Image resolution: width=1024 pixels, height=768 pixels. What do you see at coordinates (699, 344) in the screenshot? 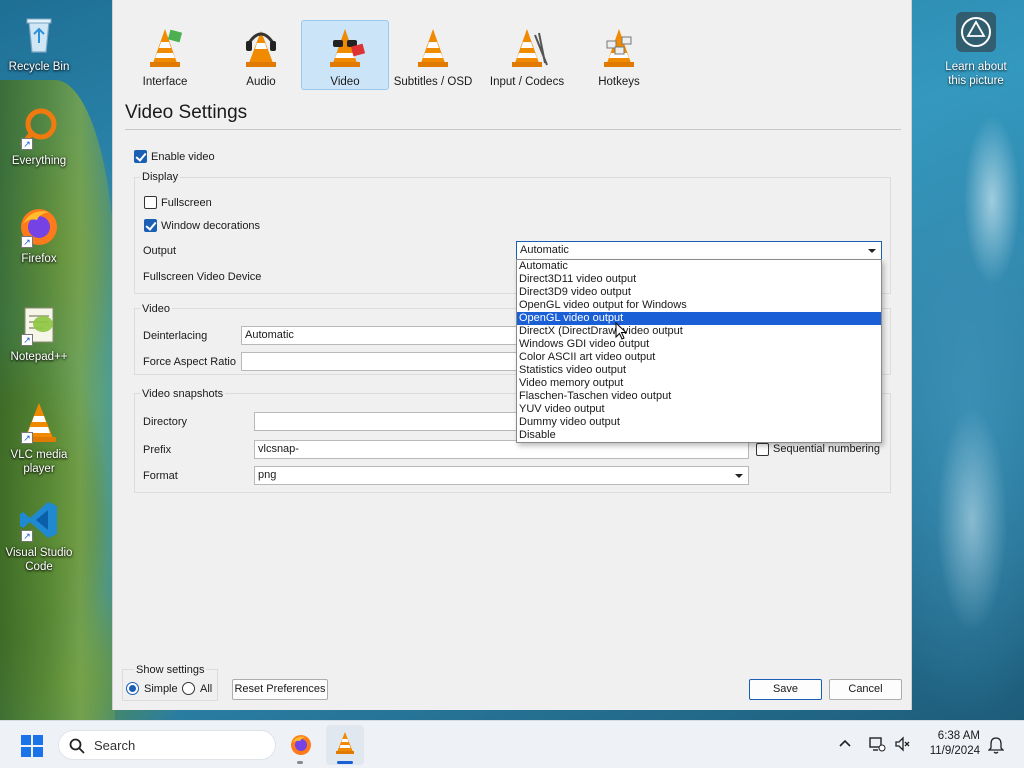
I see `output-option: Windows GDI video output` at bounding box center [699, 344].